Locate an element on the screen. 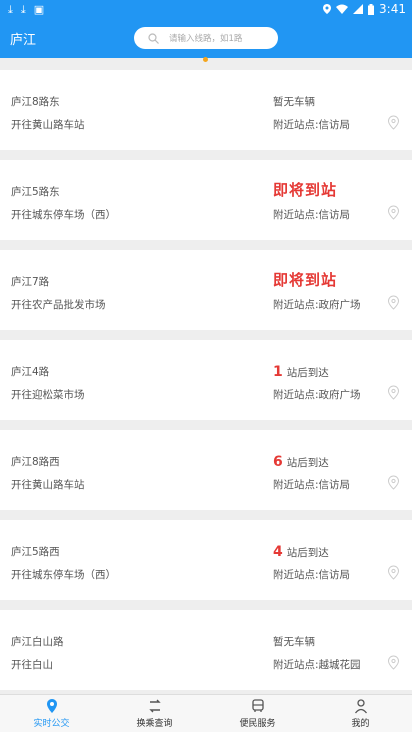 The width and height of the screenshot is (412, 732). destination: 开往农产品批发市场 is located at coordinates (58, 305).